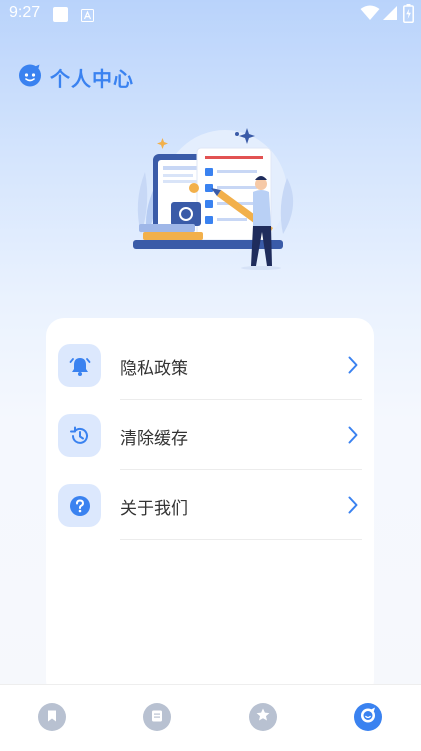 Image resolution: width=421 pixels, height=751 pixels. I want to click on question-icon, so click(79, 505).